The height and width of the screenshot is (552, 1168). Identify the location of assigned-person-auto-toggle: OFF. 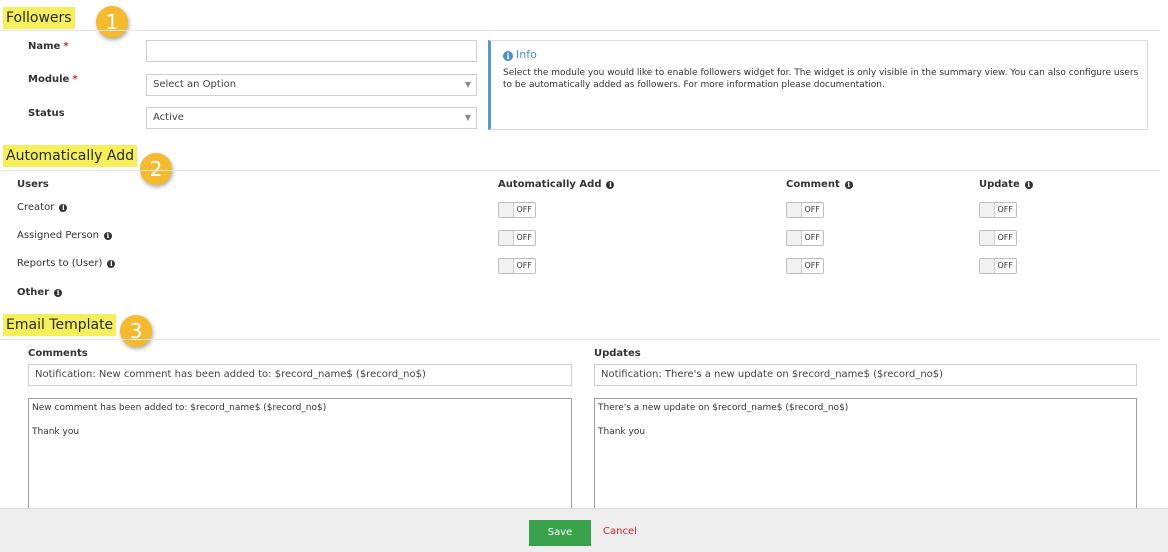
(517, 238).